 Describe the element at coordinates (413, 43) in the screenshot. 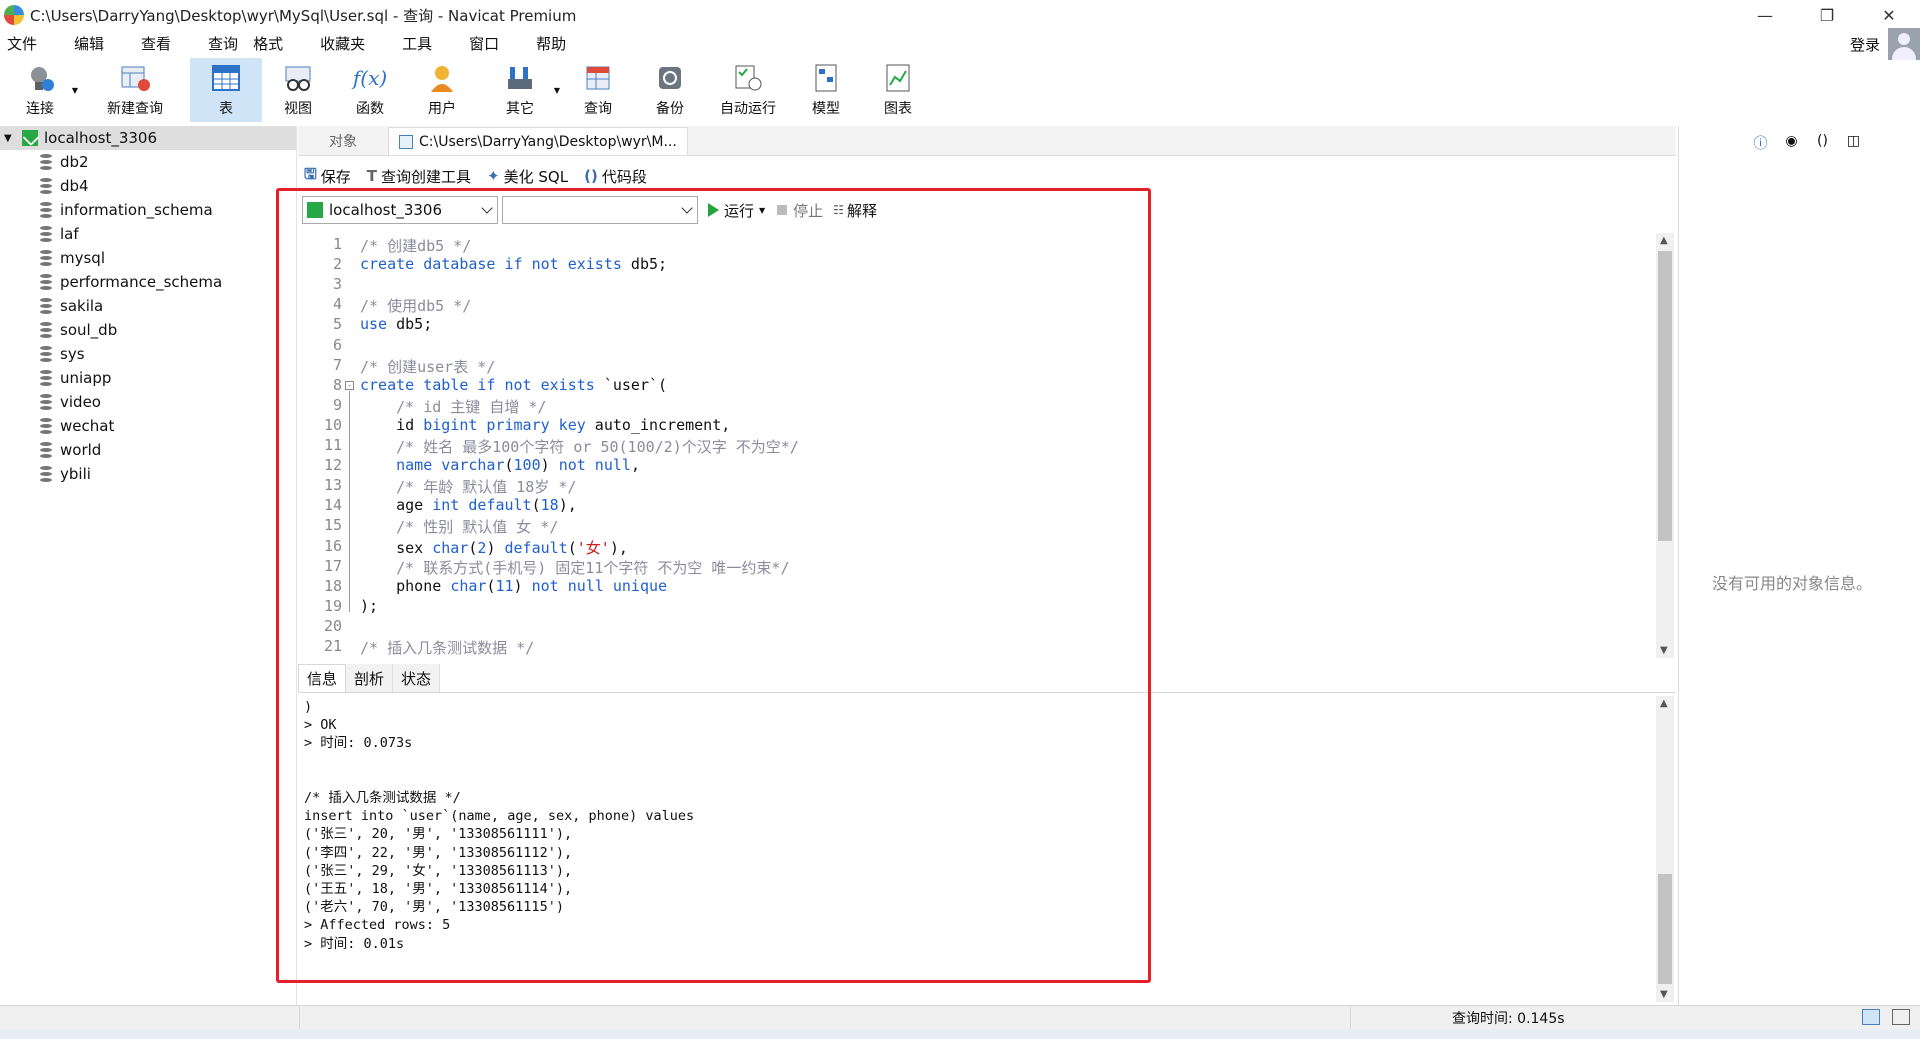

I see `menu-tools: 工具` at that location.